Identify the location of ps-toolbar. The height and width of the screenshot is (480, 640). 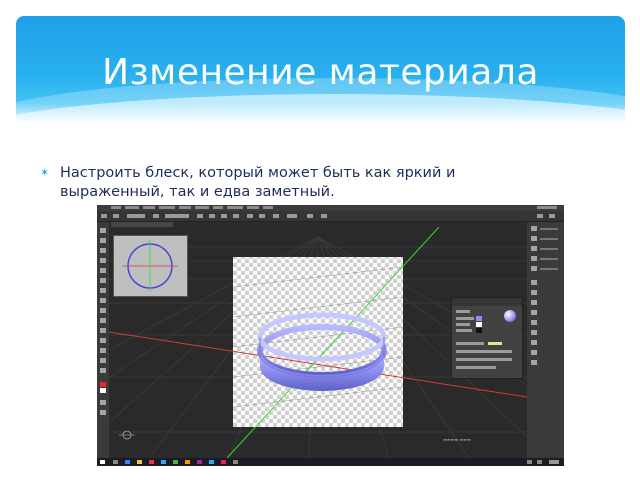
(103, 340).